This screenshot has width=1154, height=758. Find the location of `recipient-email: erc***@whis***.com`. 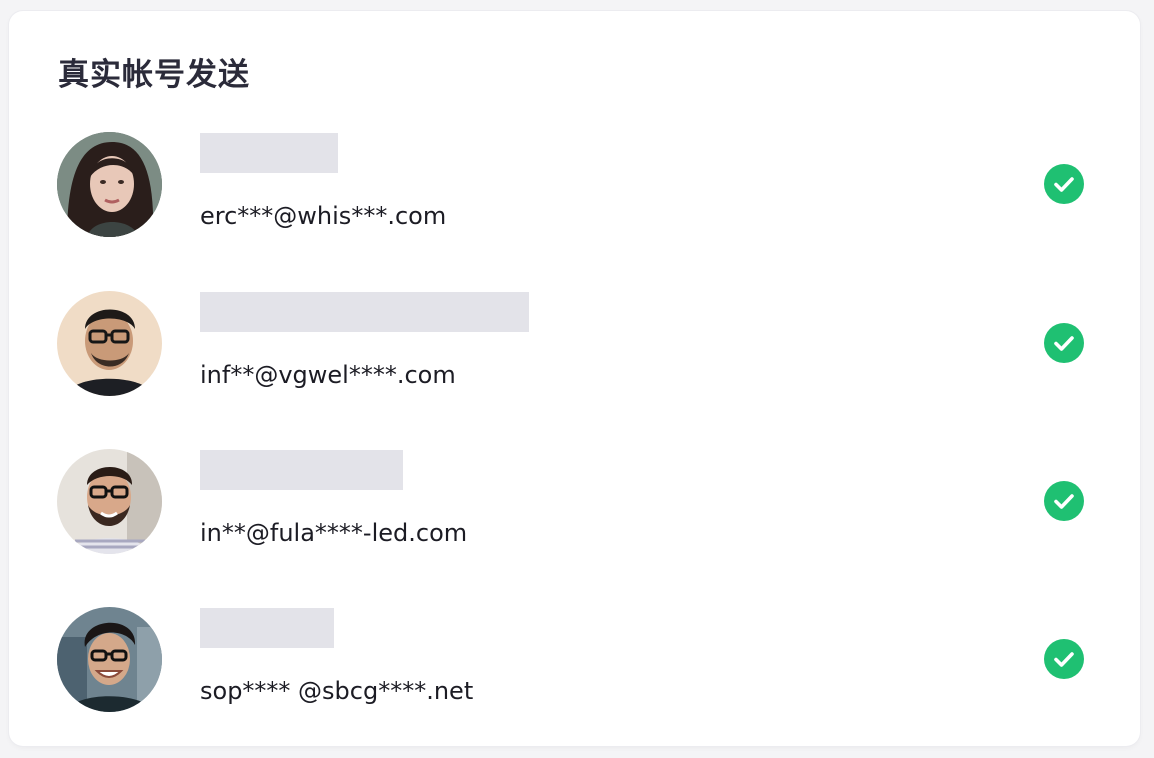

recipient-email: erc***@whis***.com is located at coordinates (323, 216).